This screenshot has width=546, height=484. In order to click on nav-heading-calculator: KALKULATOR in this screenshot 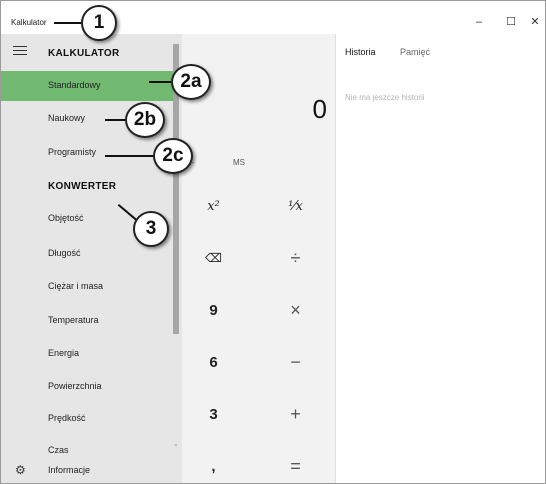, I will do `click(84, 53)`.